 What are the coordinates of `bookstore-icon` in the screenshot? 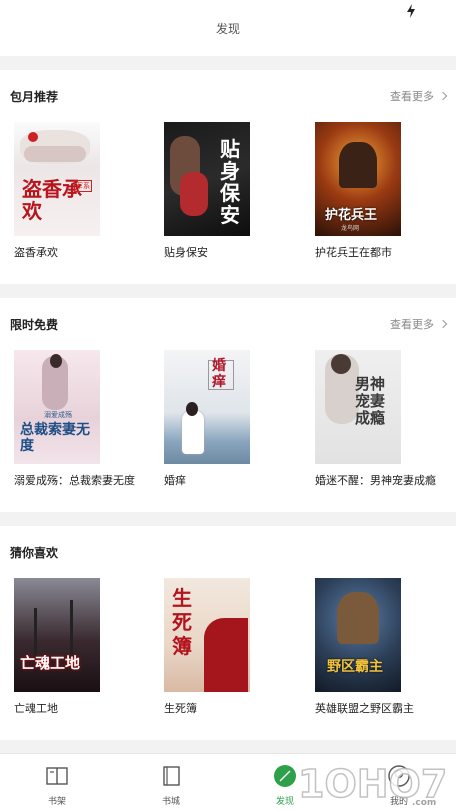 It's located at (171, 776).